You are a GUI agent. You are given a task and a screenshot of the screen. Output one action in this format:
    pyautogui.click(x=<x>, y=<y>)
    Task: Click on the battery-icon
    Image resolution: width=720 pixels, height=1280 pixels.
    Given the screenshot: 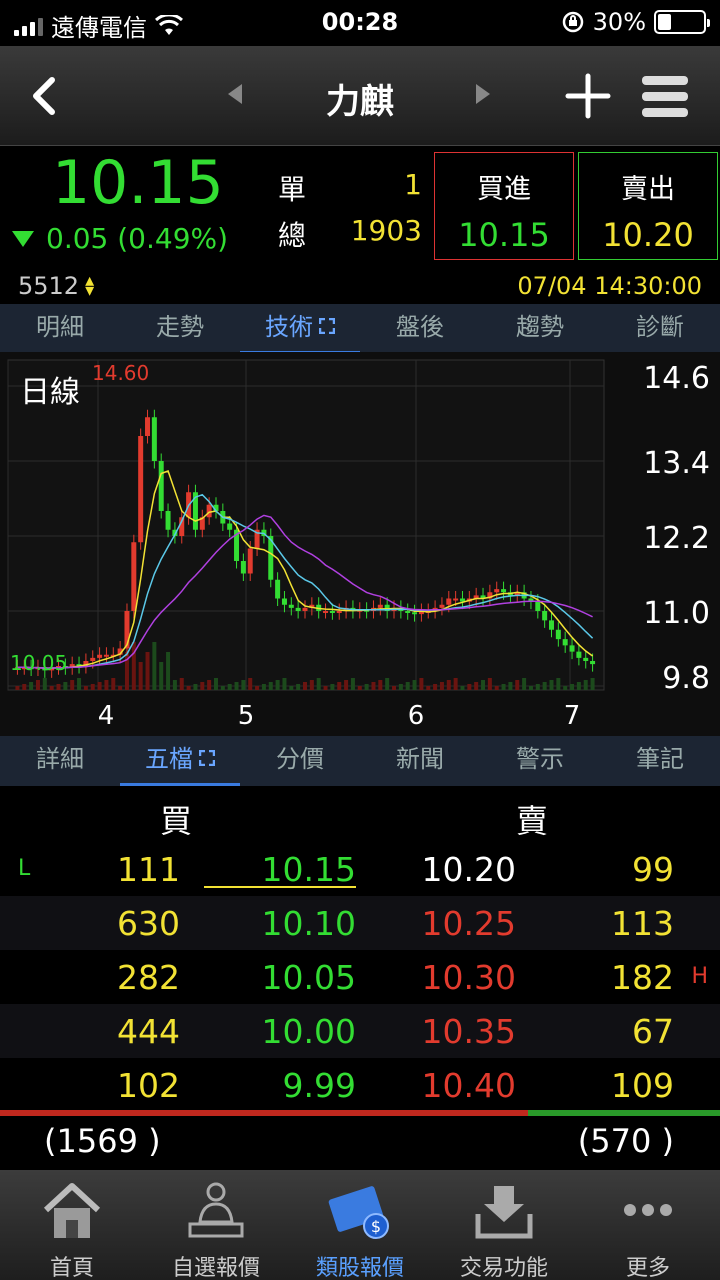 What is the action you would take?
    pyautogui.click(x=682, y=22)
    